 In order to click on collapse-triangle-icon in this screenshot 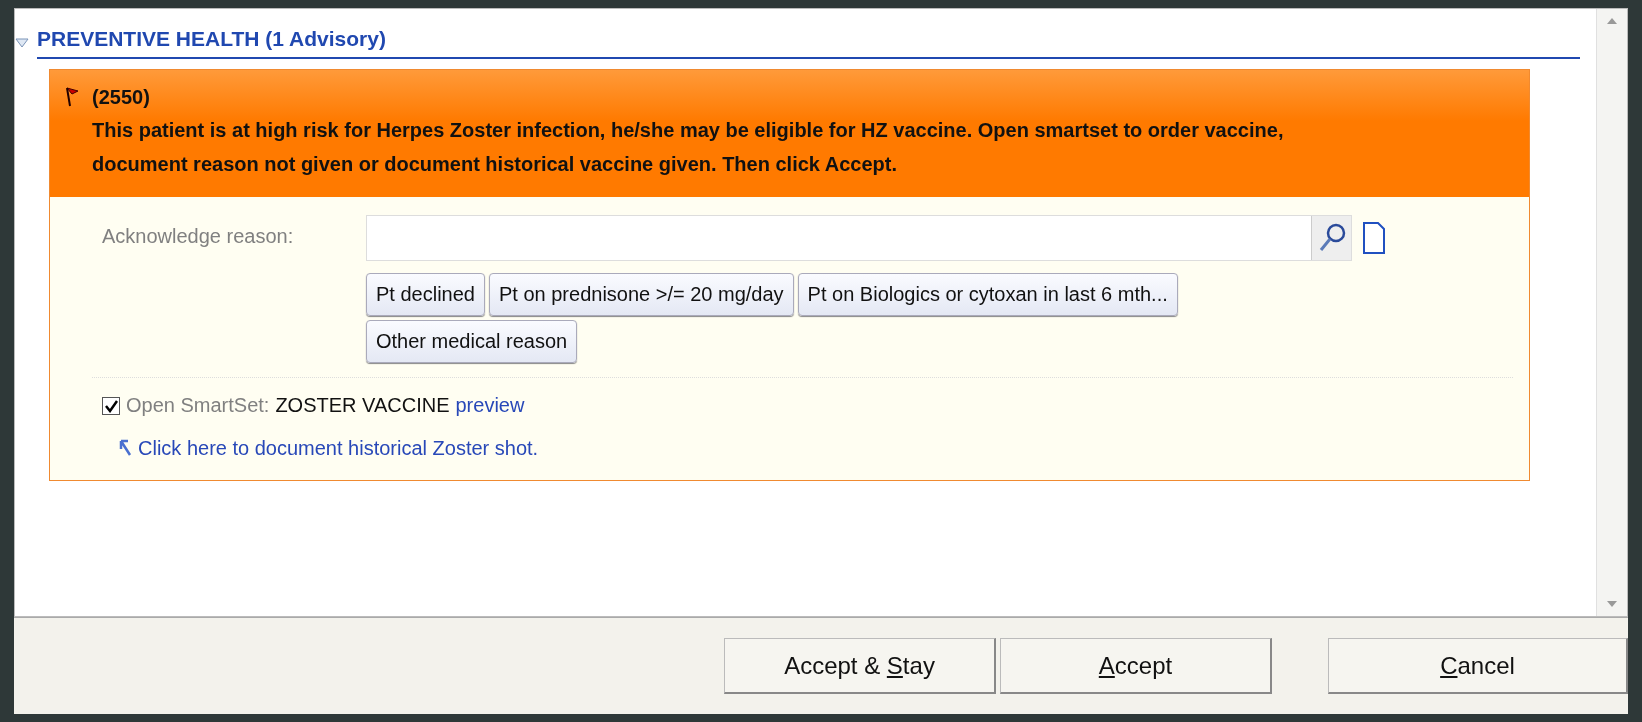, I will do `click(22, 43)`.